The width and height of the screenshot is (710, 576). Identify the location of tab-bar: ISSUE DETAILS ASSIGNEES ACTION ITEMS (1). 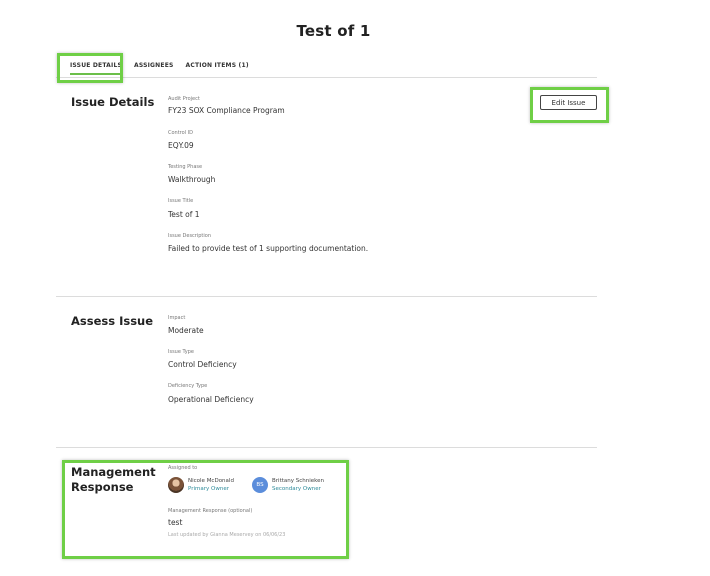
(159, 68).